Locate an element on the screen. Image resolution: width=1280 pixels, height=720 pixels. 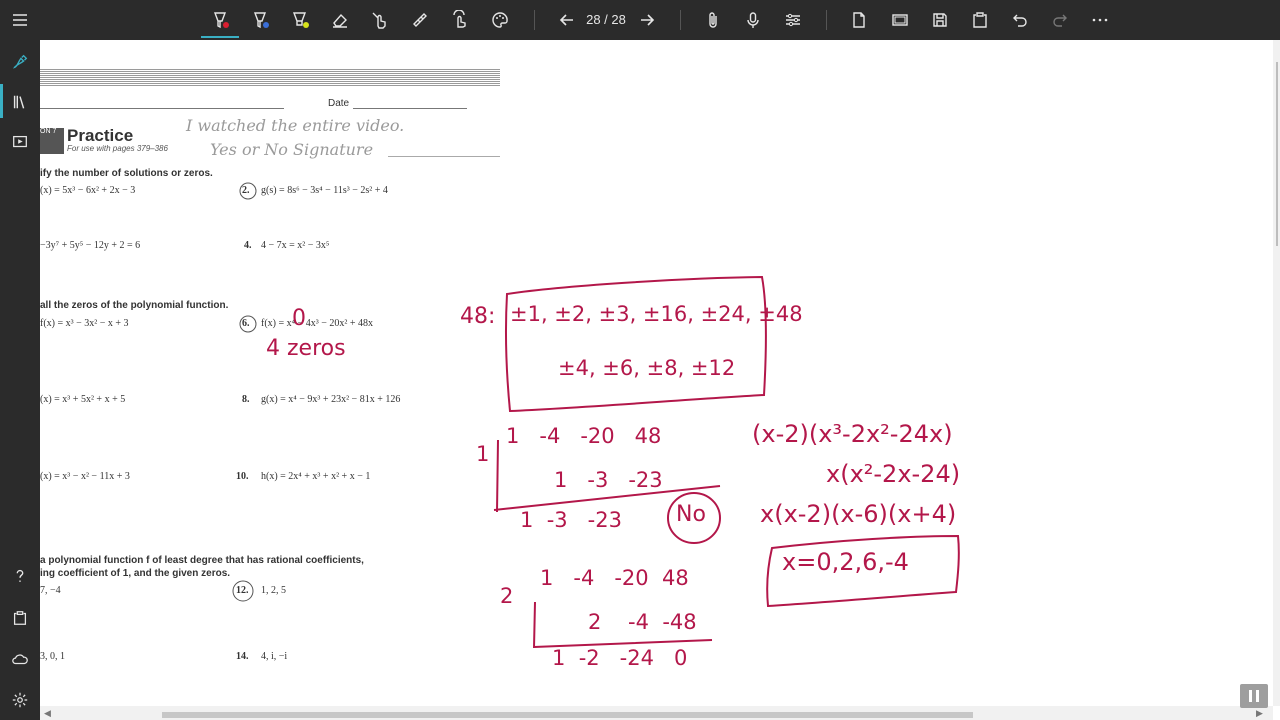
sidebar-active-indicator is located at coordinates (1, 101).